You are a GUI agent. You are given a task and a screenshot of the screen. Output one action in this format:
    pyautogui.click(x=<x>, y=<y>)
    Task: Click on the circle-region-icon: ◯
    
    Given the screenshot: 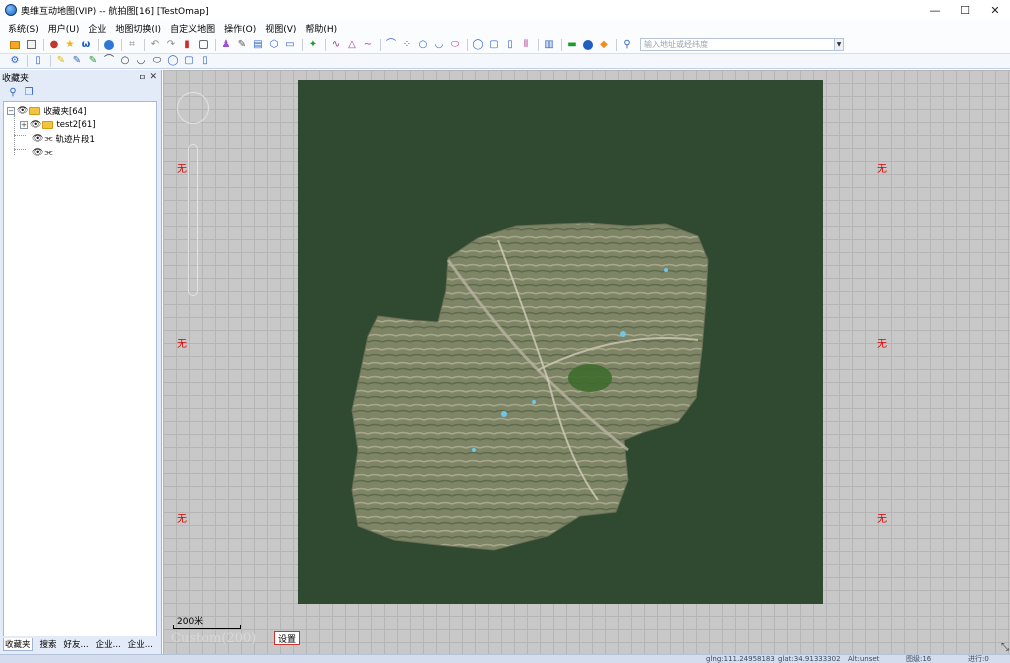 What is the action you would take?
    pyautogui.click(x=173, y=61)
    